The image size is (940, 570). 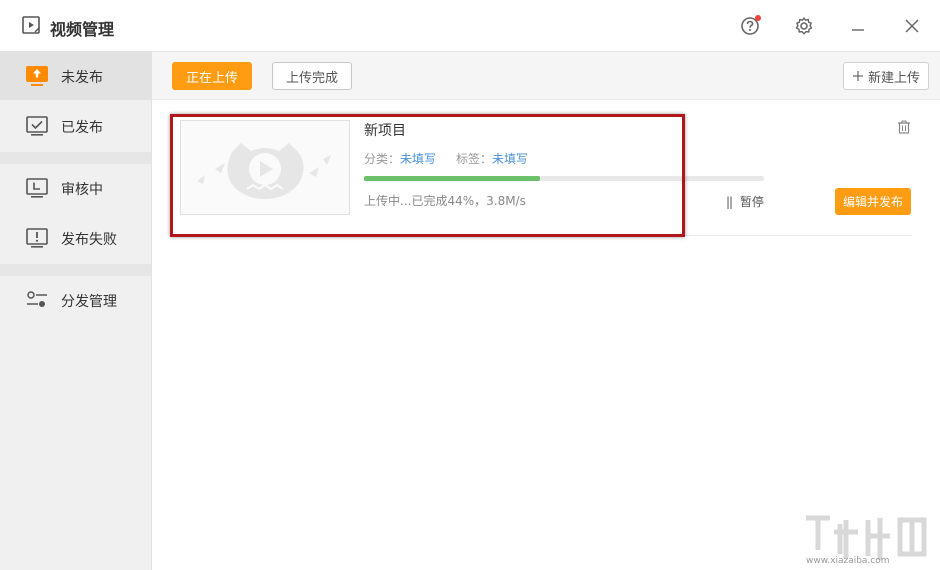 What do you see at coordinates (89, 302) in the screenshot?
I see `sidebar-item-label: 分发管理` at bounding box center [89, 302].